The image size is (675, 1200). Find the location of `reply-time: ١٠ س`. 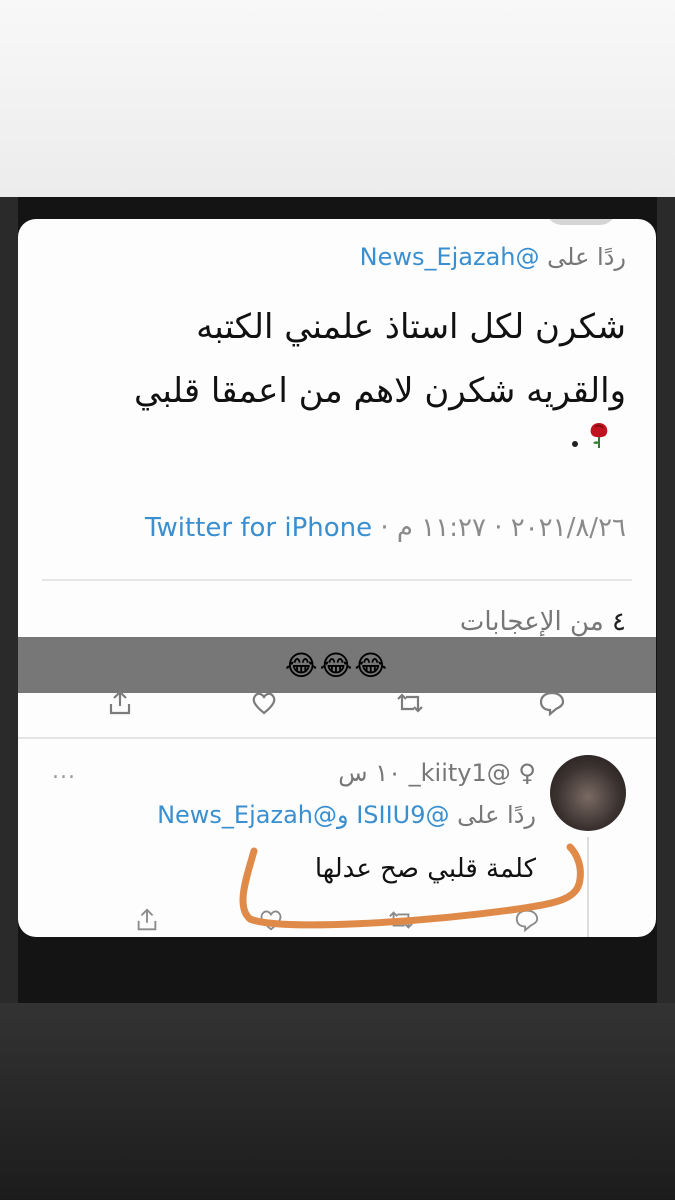

reply-time: ١٠ س is located at coordinates (370, 773).